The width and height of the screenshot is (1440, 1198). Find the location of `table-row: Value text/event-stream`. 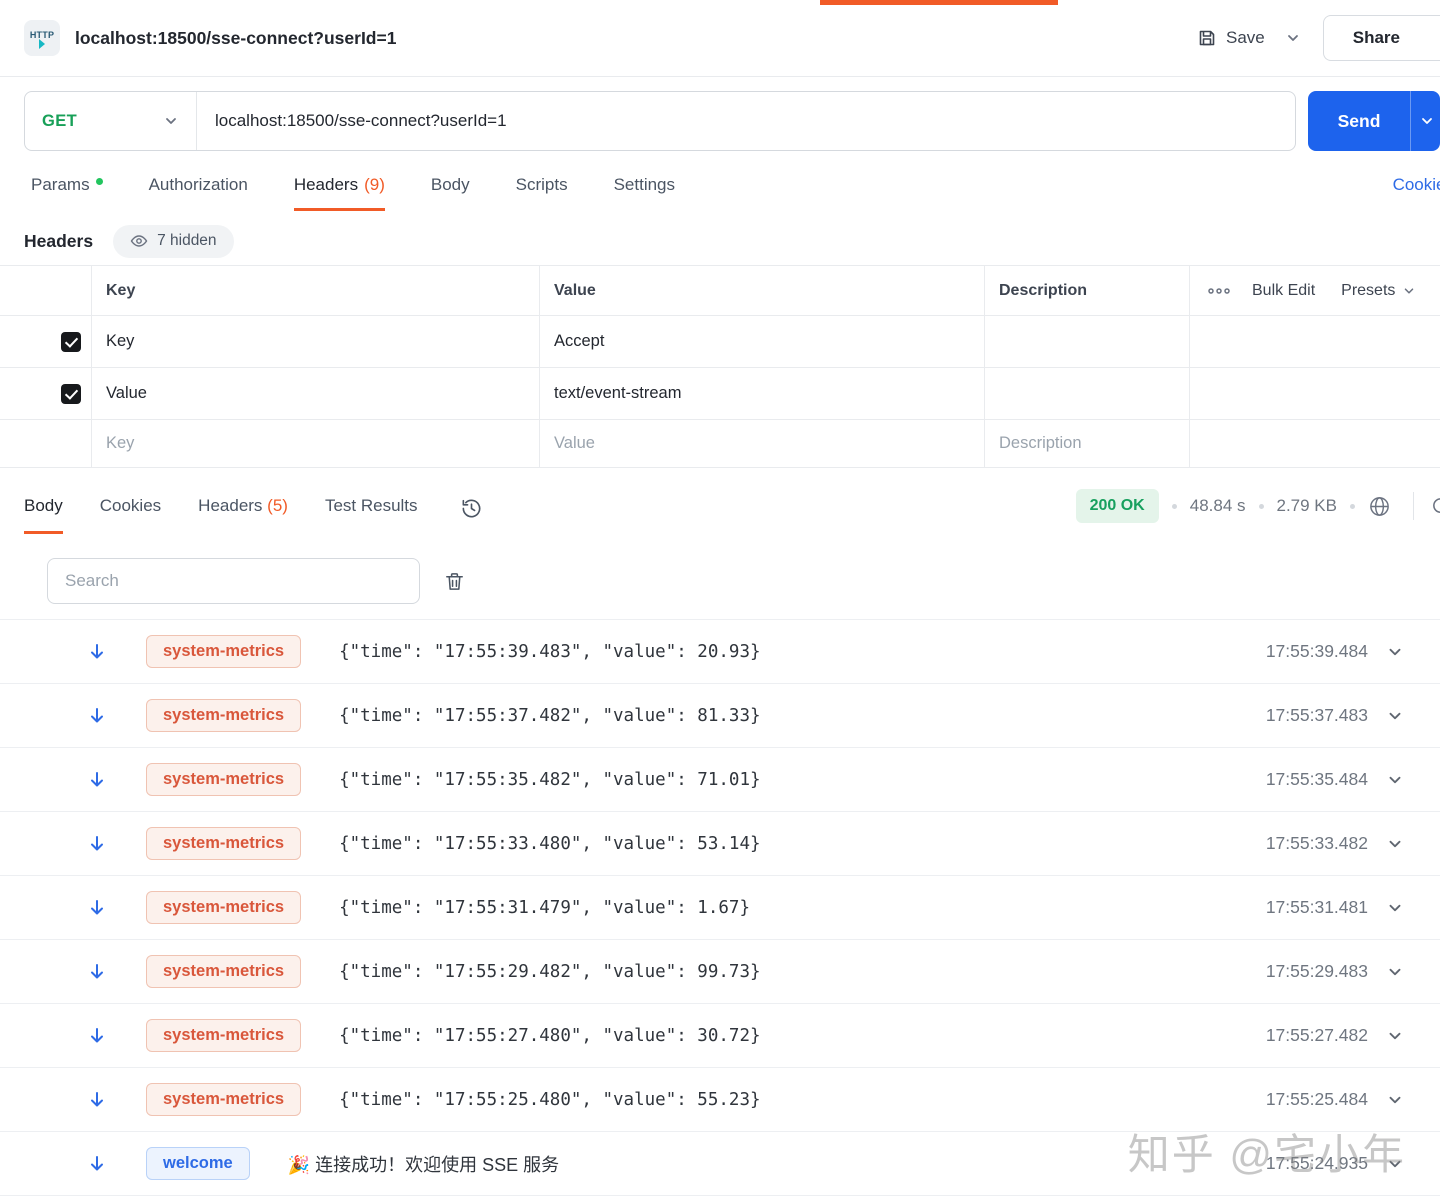

table-row: Value text/event-stream is located at coordinates (720, 394).